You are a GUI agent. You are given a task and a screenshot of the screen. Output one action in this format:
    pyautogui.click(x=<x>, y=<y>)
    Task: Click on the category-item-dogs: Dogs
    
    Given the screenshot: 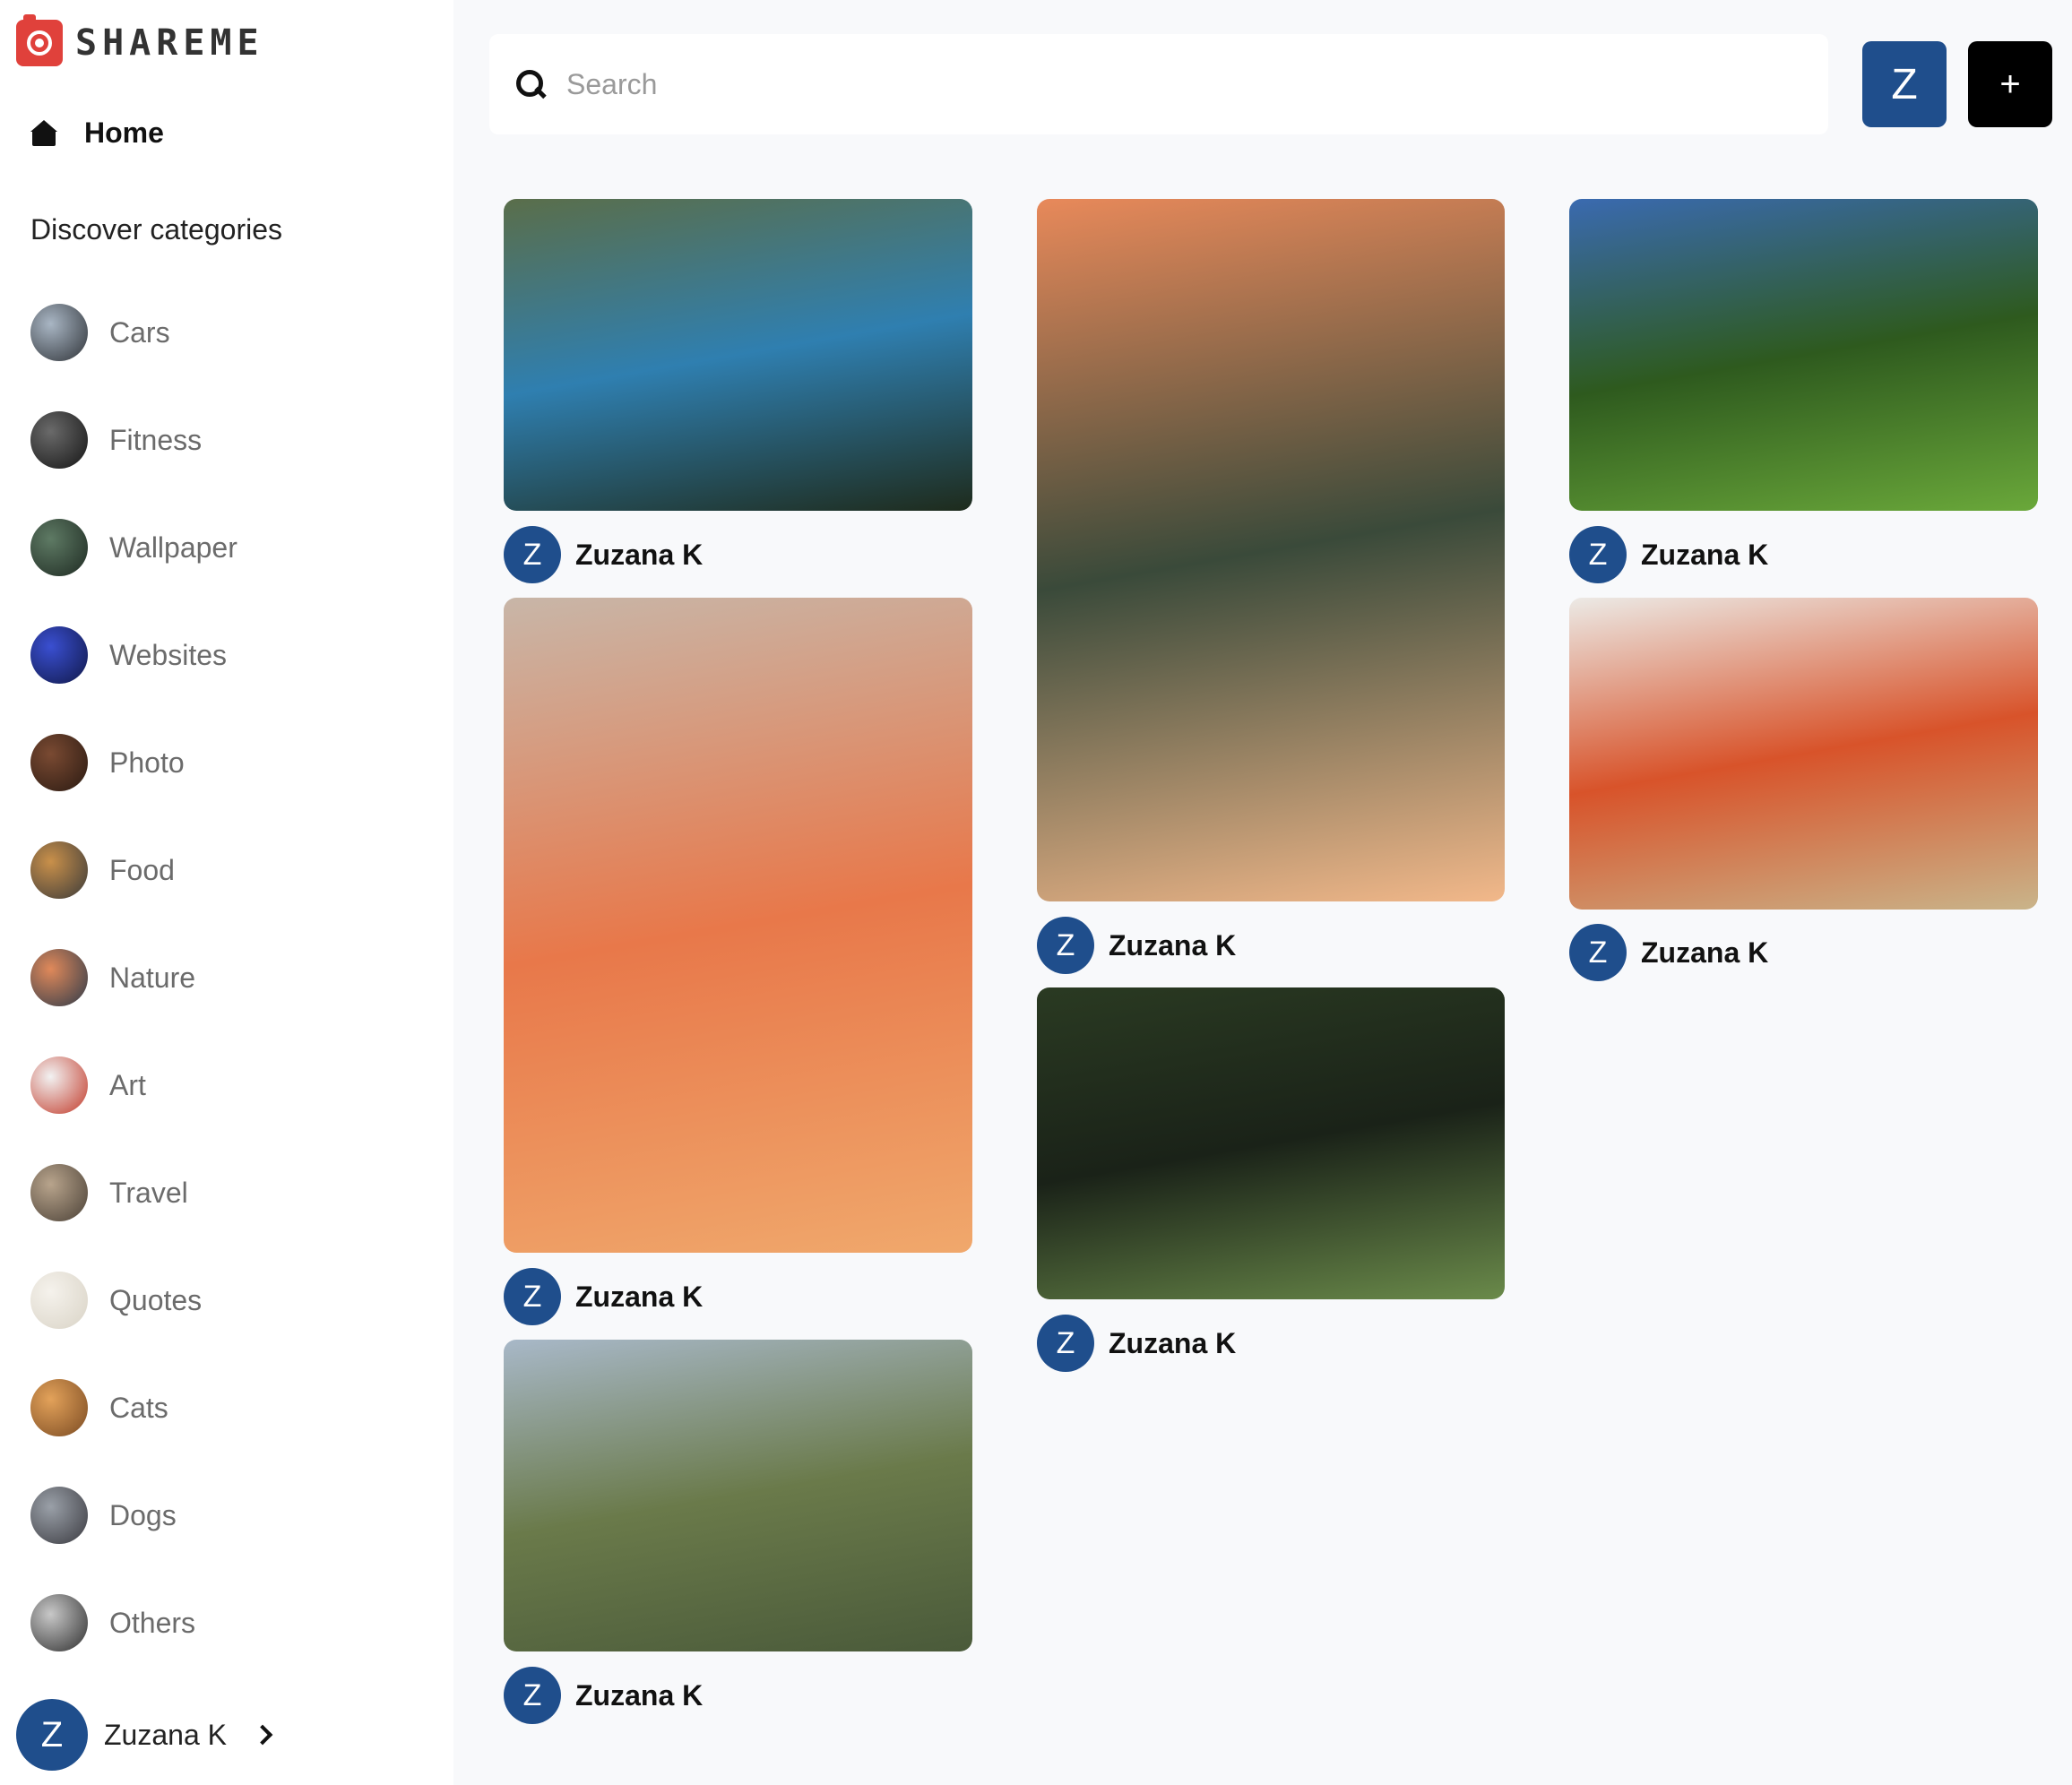 What is the action you would take?
    pyautogui.click(x=133, y=1515)
    